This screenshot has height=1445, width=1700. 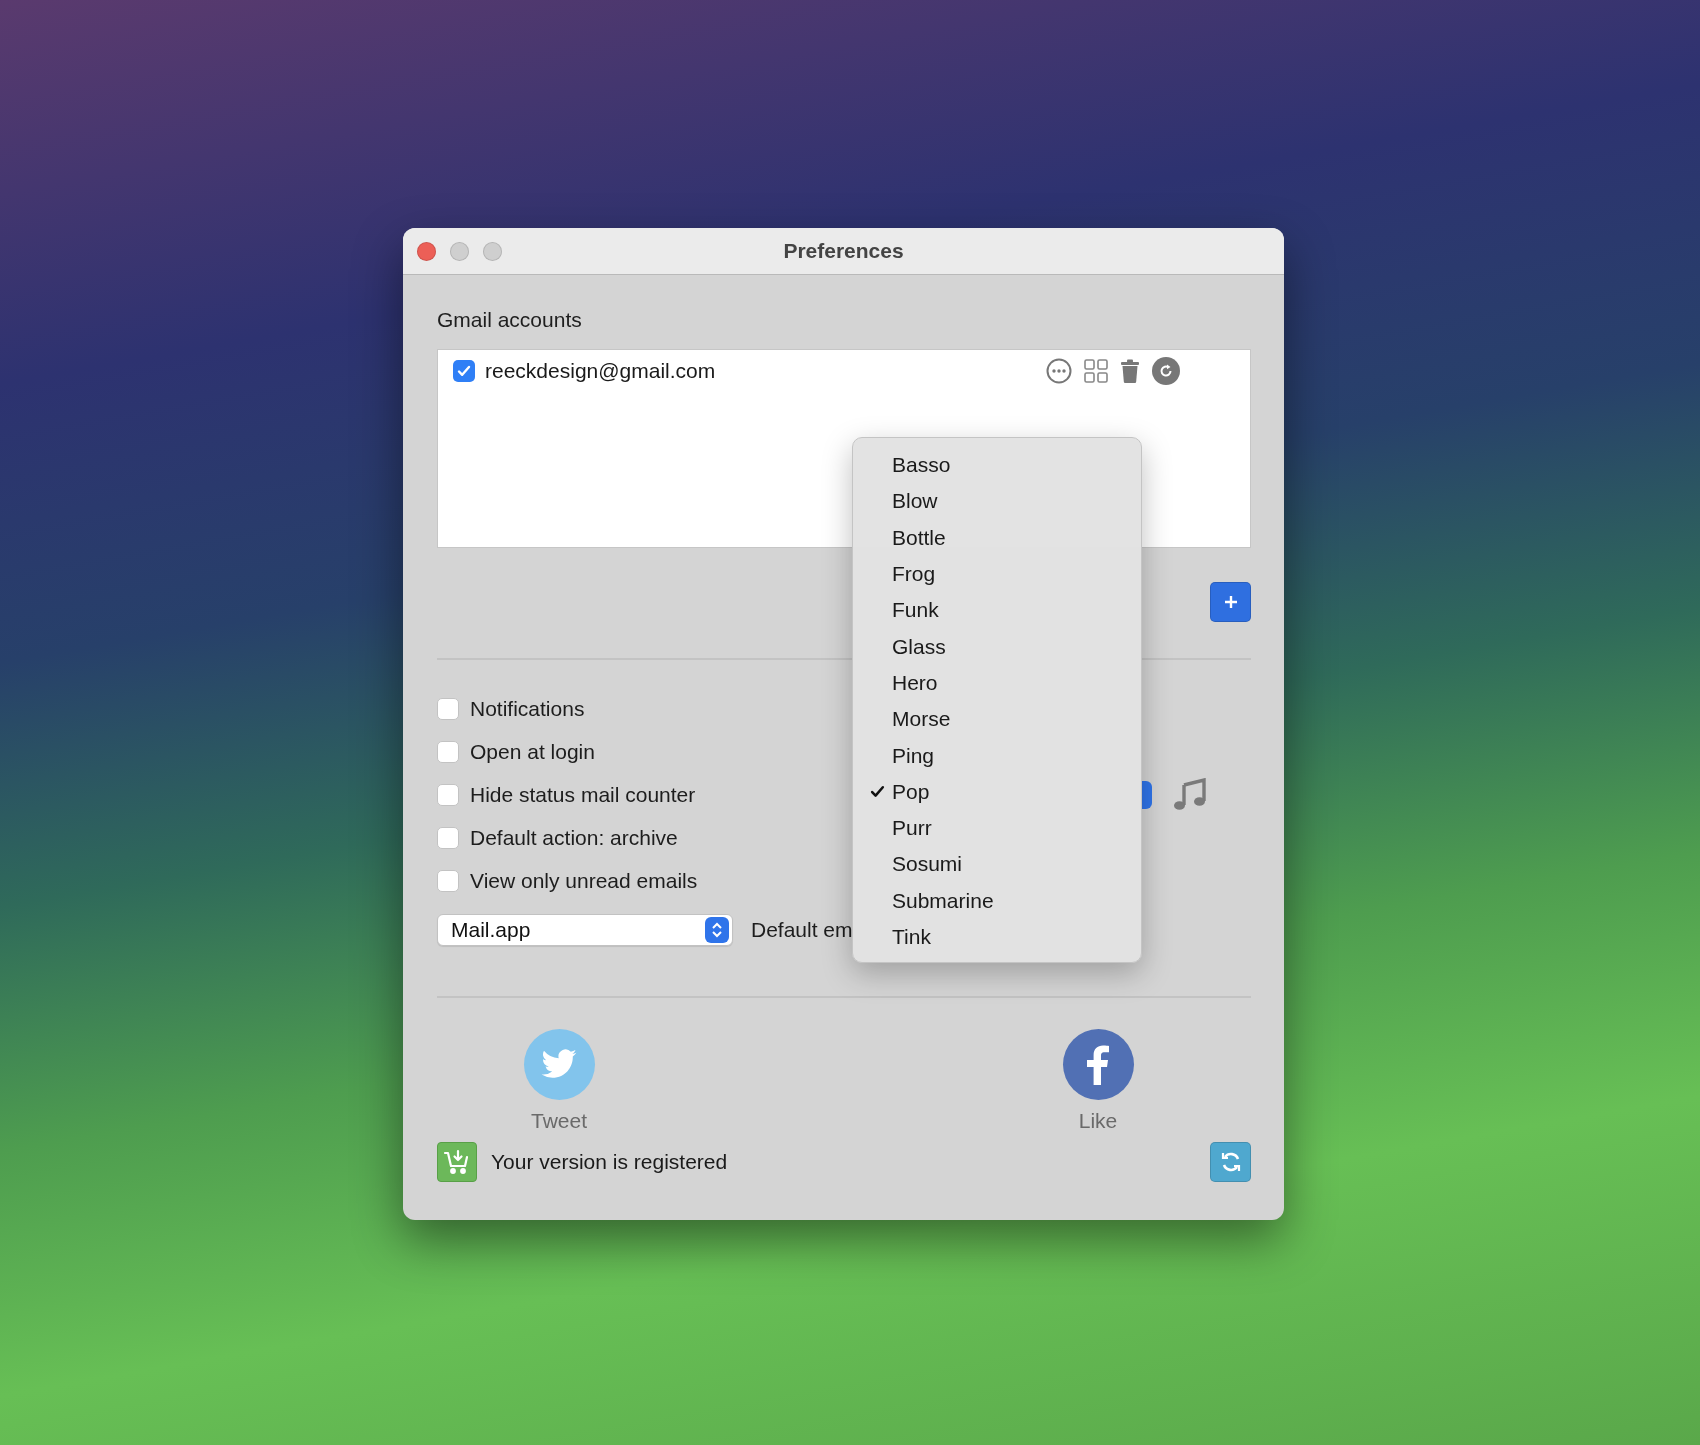 What do you see at coordinates (583, 795) in the screenshot?
I see `option-label: Hide status mail counter` at bounding box center [583, 795].